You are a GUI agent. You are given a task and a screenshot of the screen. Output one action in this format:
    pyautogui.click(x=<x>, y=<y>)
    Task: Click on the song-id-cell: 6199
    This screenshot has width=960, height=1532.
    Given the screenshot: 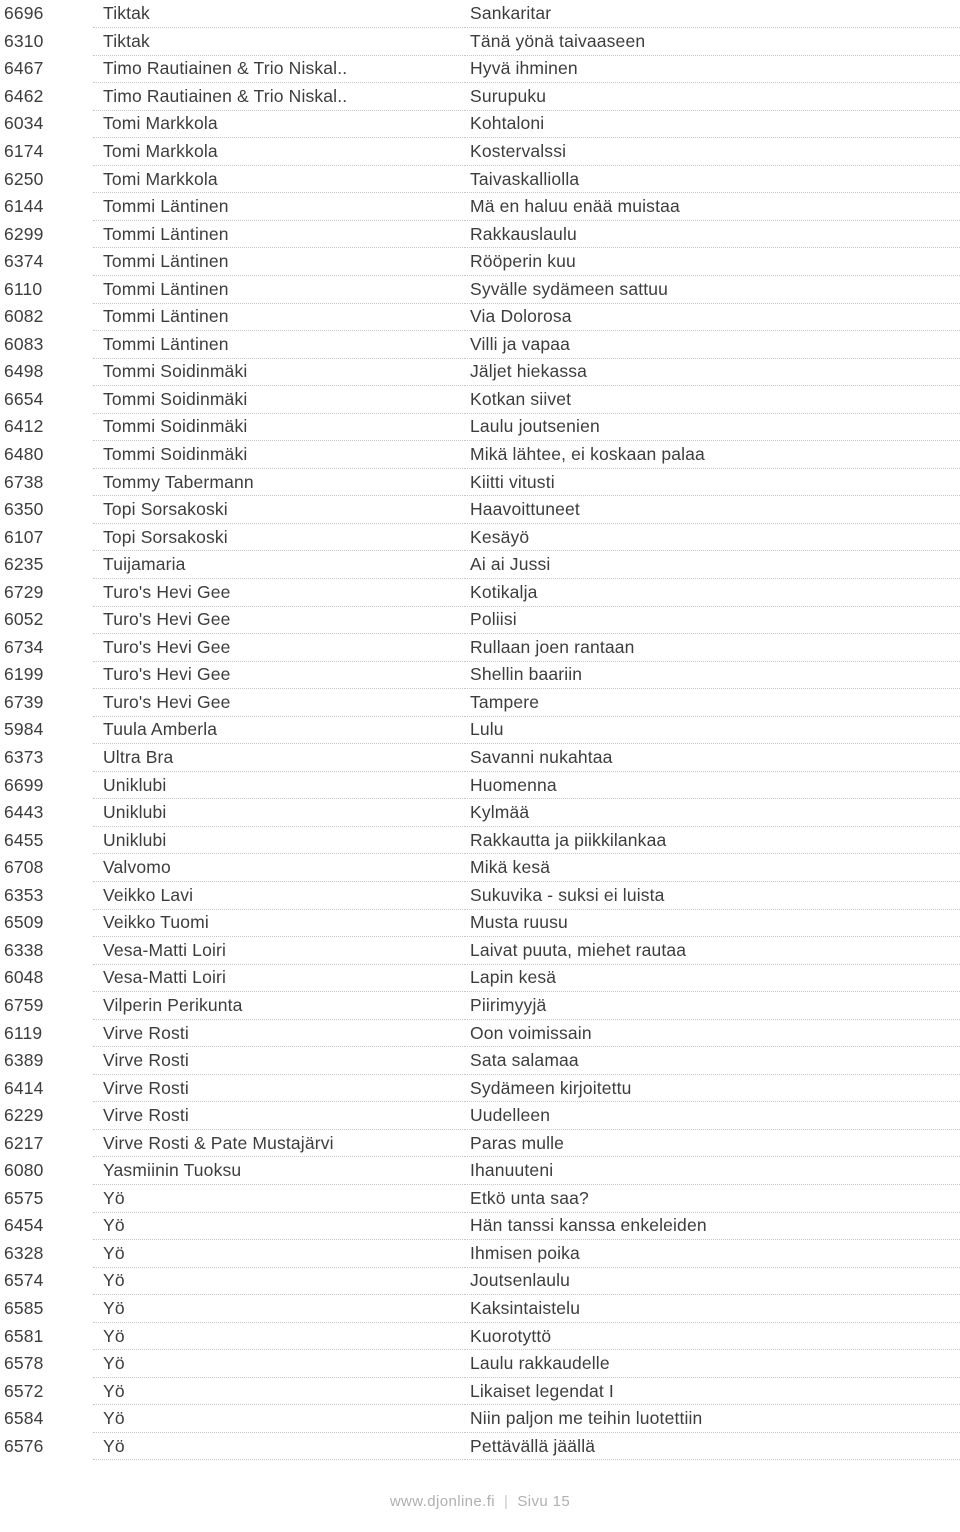 What is the action you would take?
    pyautogui.click(x=24, y=674)
    